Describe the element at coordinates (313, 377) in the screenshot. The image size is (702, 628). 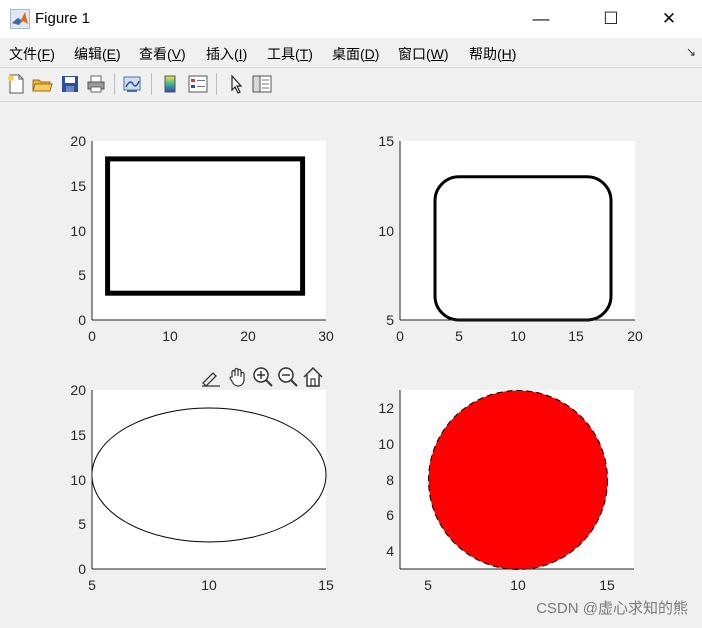
I see `home-icon` at that location.